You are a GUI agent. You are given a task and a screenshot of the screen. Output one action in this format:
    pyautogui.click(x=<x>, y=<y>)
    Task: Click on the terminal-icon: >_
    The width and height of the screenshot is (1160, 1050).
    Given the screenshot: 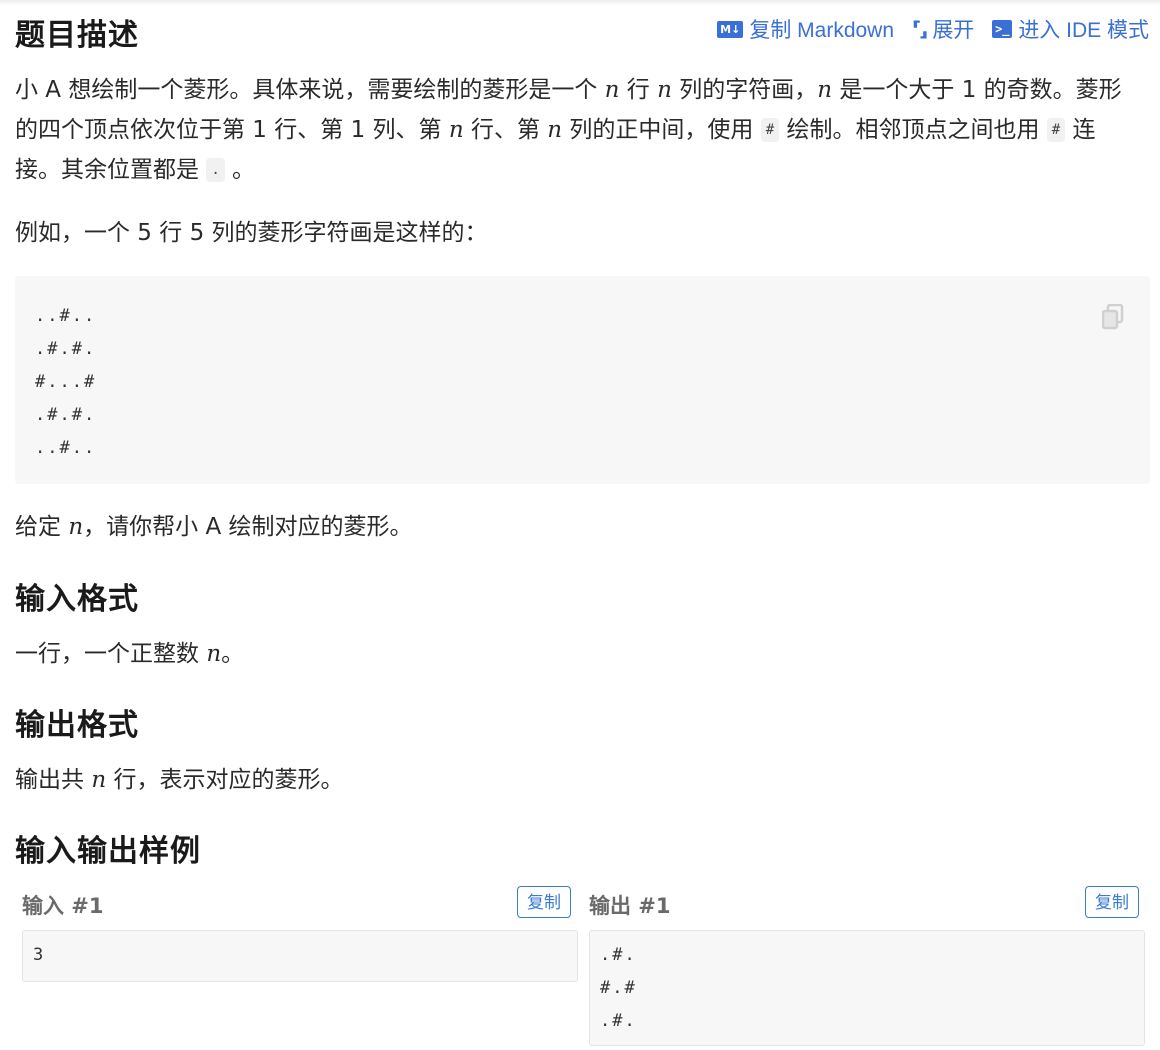 What is the action you would take?
    pyautogui.click(x=1002, y=29)
    